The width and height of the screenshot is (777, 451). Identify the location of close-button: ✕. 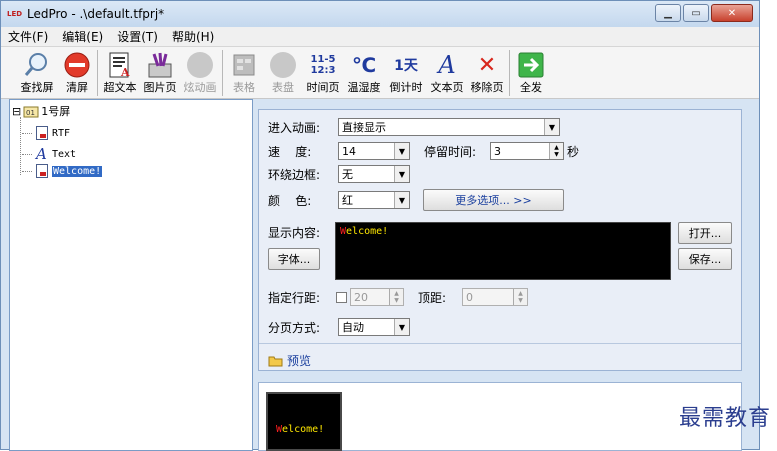
(732, 13).